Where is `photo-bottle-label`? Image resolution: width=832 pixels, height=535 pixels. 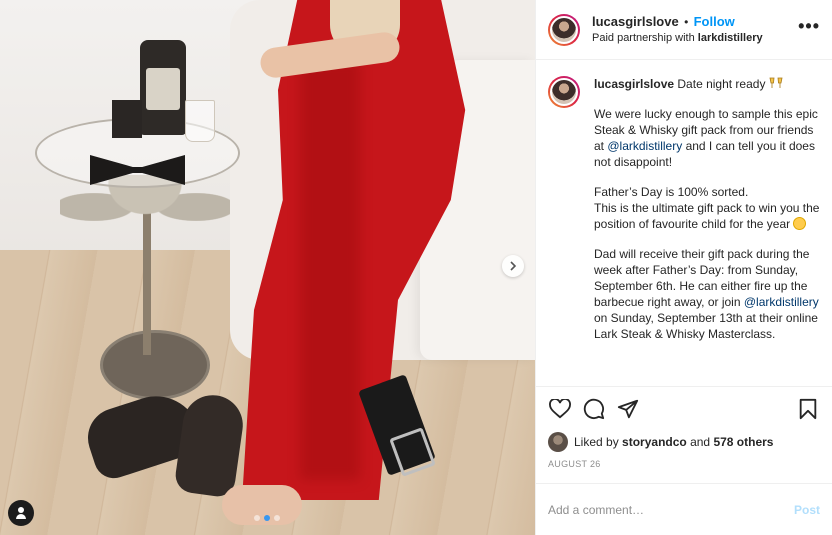
photo-bottle-label is located at coordinates (163, 89).